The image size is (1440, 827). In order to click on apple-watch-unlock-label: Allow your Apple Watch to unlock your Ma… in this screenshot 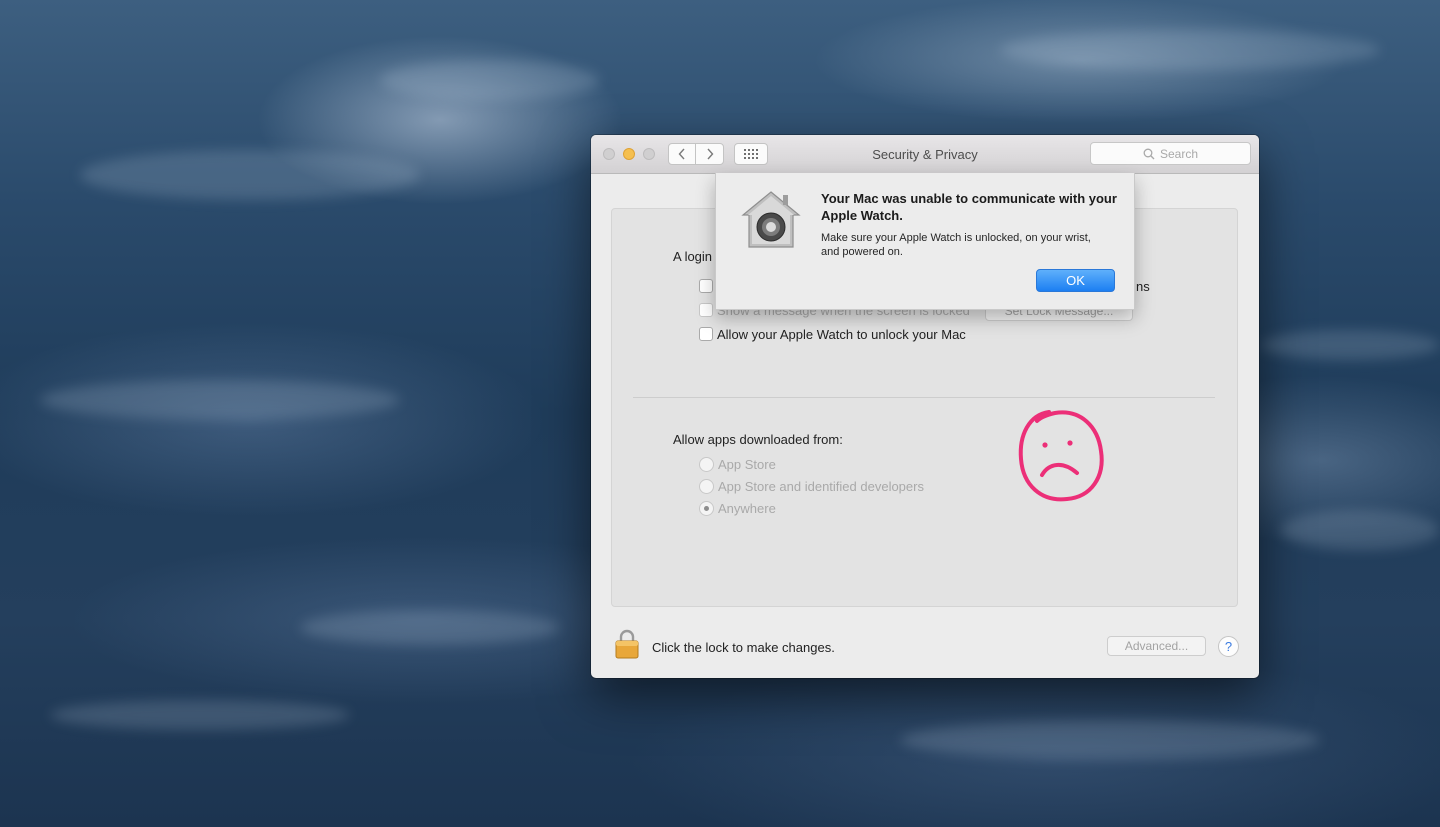, I will do `click(841, 334)`.